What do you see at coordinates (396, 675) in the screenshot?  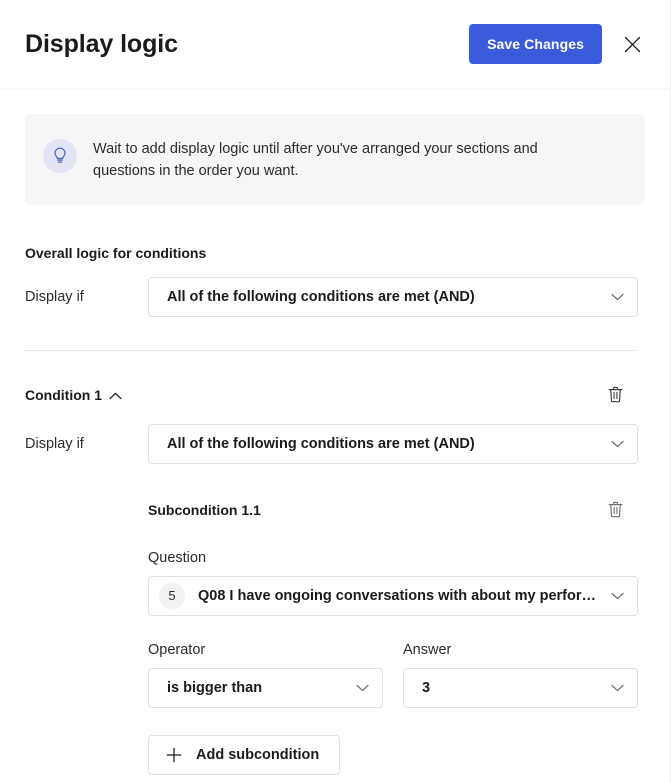 I see `operator-answer-row: Operator is bigger than Answer 3` at bounding box center [396, 675].